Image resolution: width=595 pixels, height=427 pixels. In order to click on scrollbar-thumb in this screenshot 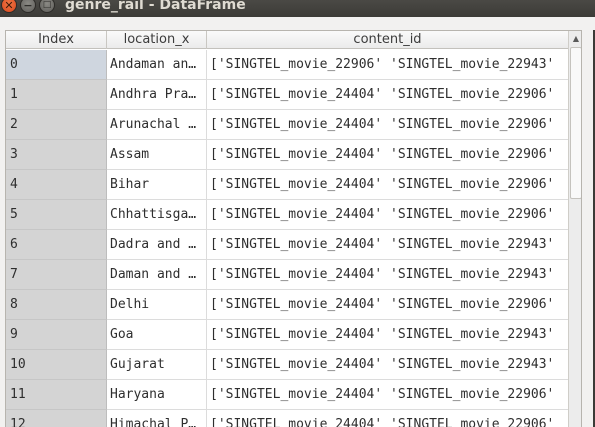, I will do `click(575, 123)`.